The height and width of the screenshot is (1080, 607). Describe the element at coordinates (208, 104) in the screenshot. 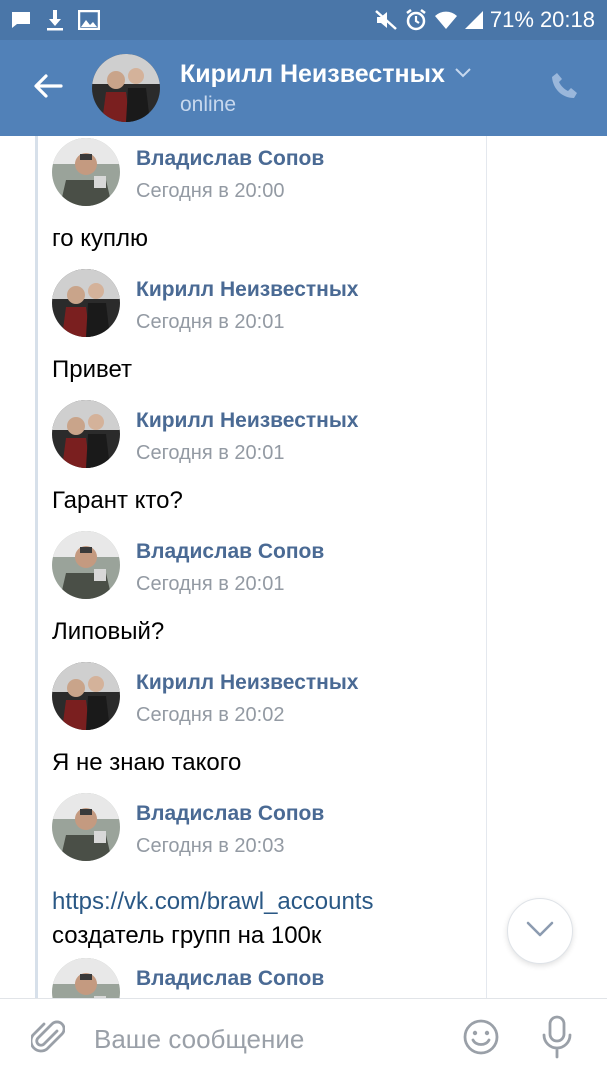

I see `contact-status: online` at that location.